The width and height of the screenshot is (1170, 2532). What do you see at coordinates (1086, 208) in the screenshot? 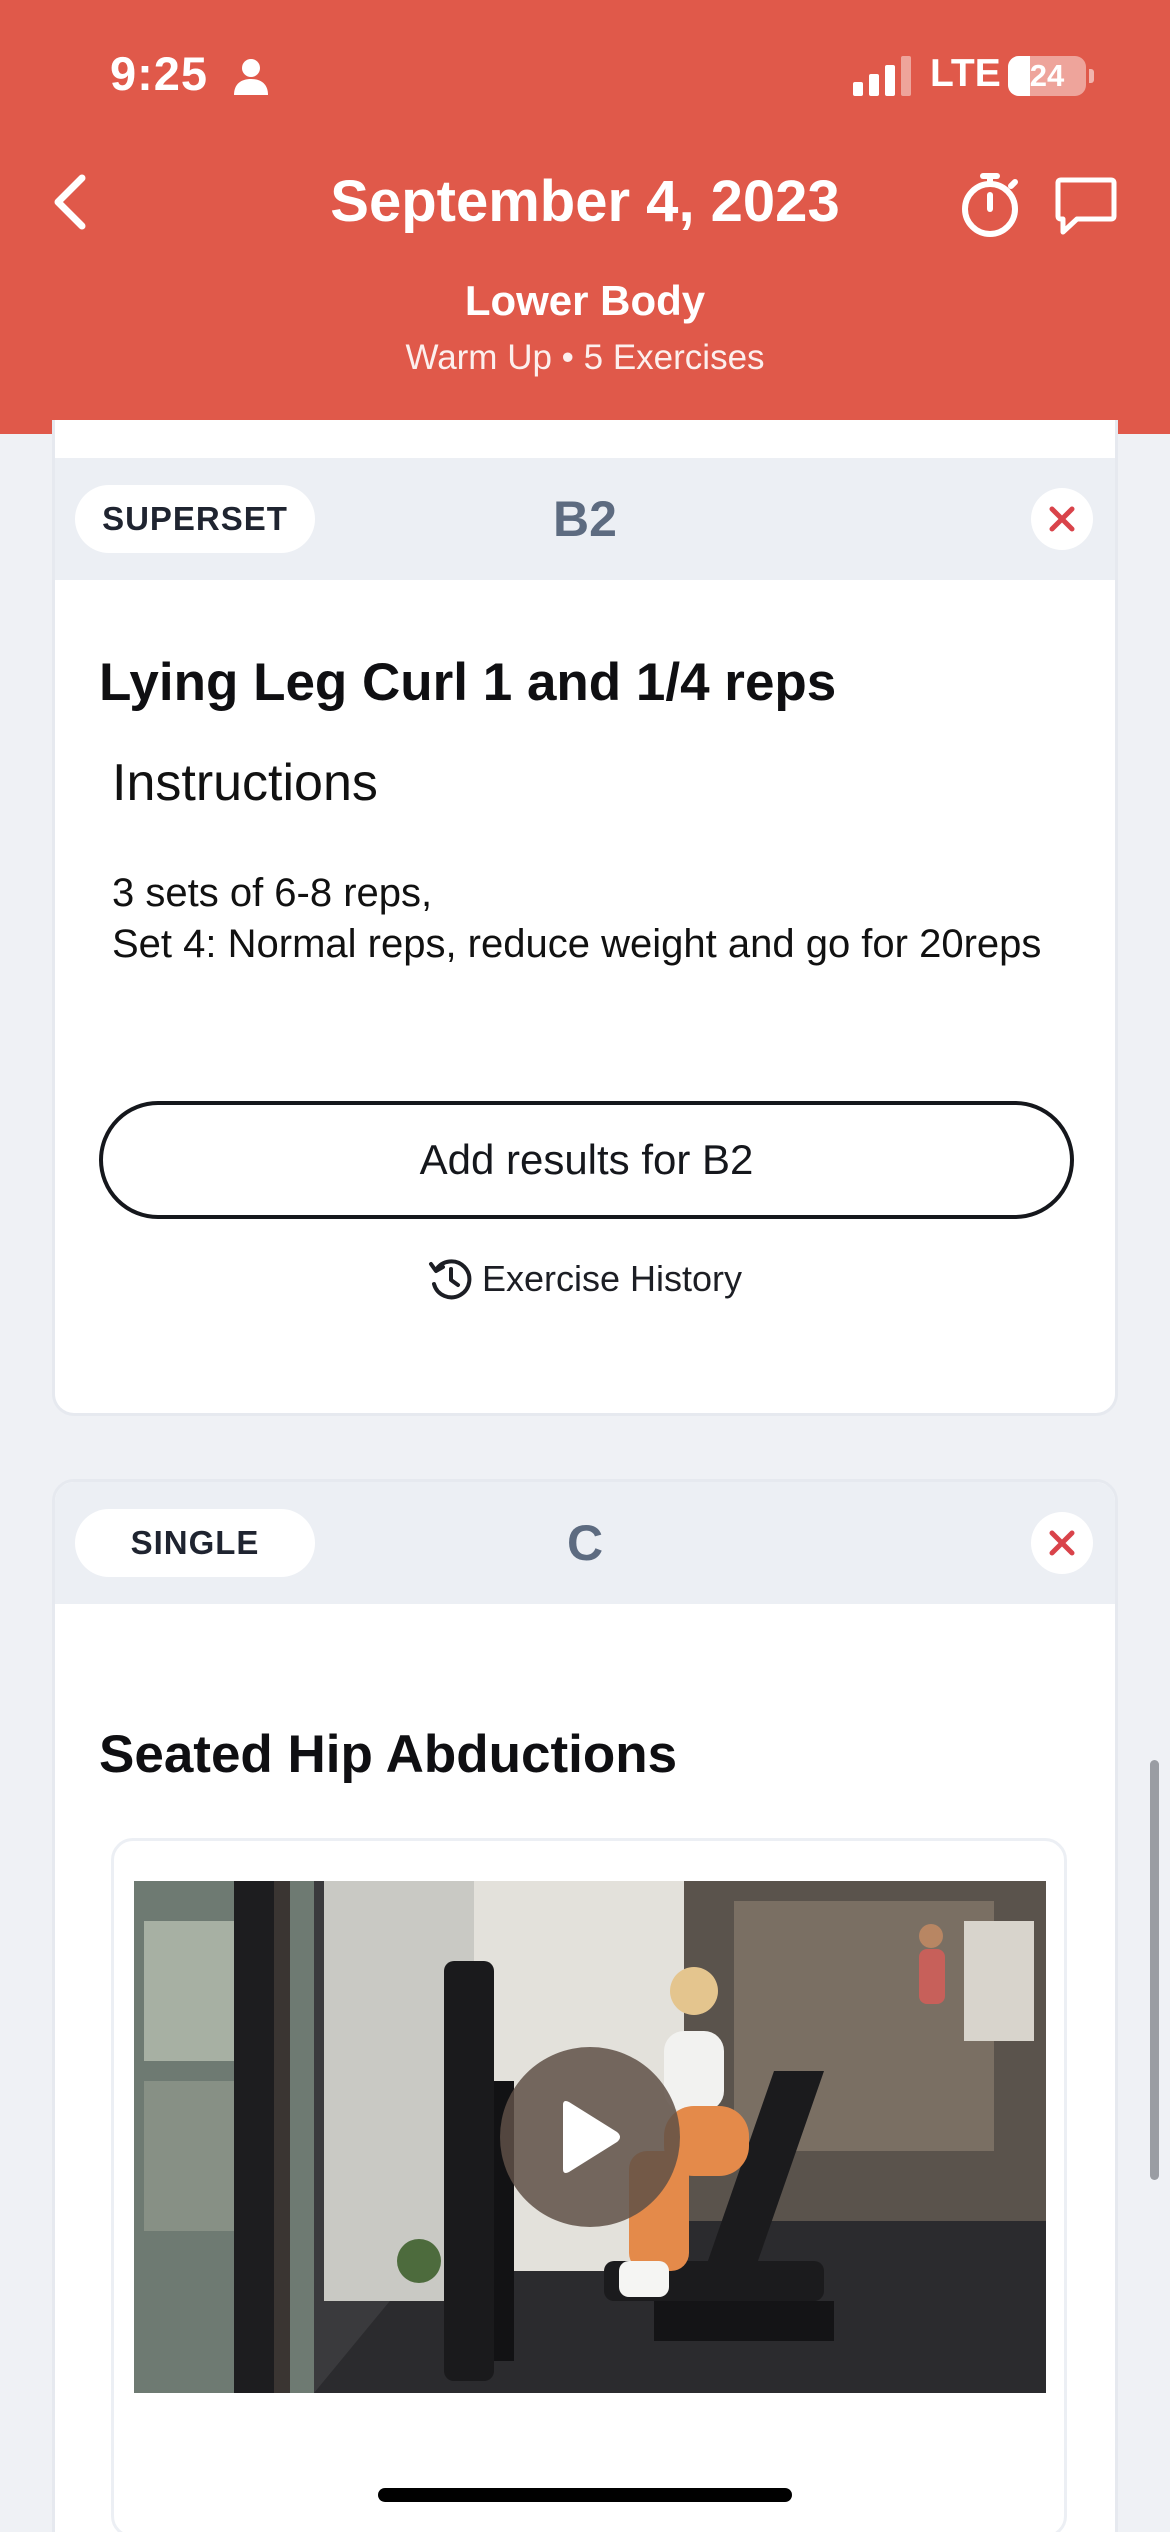
I see `chat-bubble-icon` at bounding box center [1086, 208].